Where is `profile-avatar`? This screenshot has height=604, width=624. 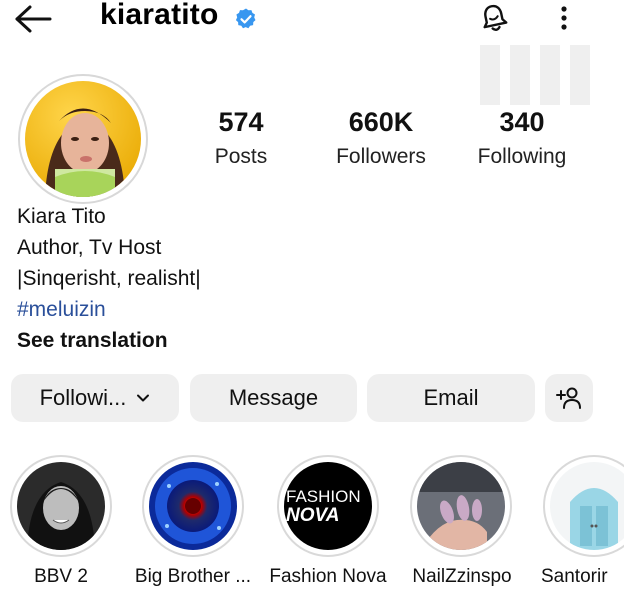 profile-avatar is located at coordinates (83, 139).